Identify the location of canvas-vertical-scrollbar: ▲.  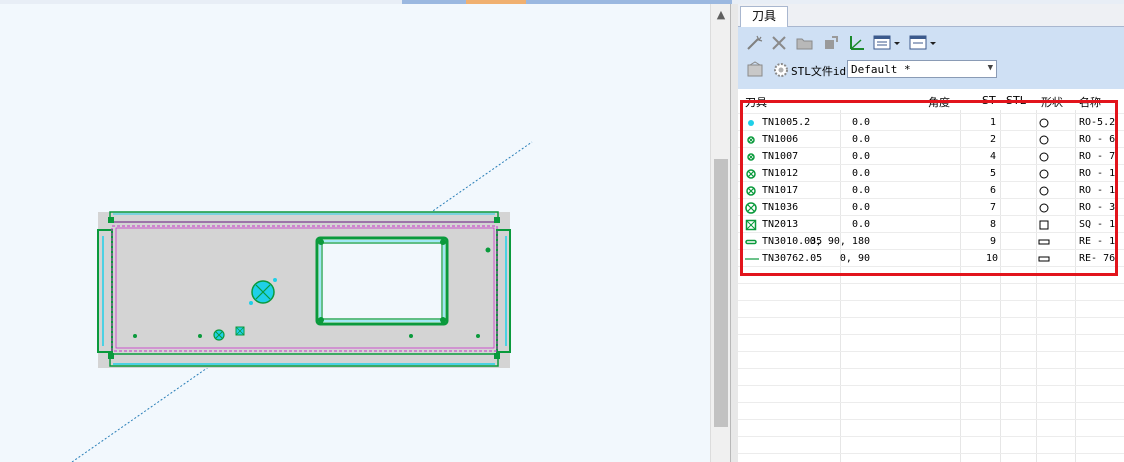
(720, 233).